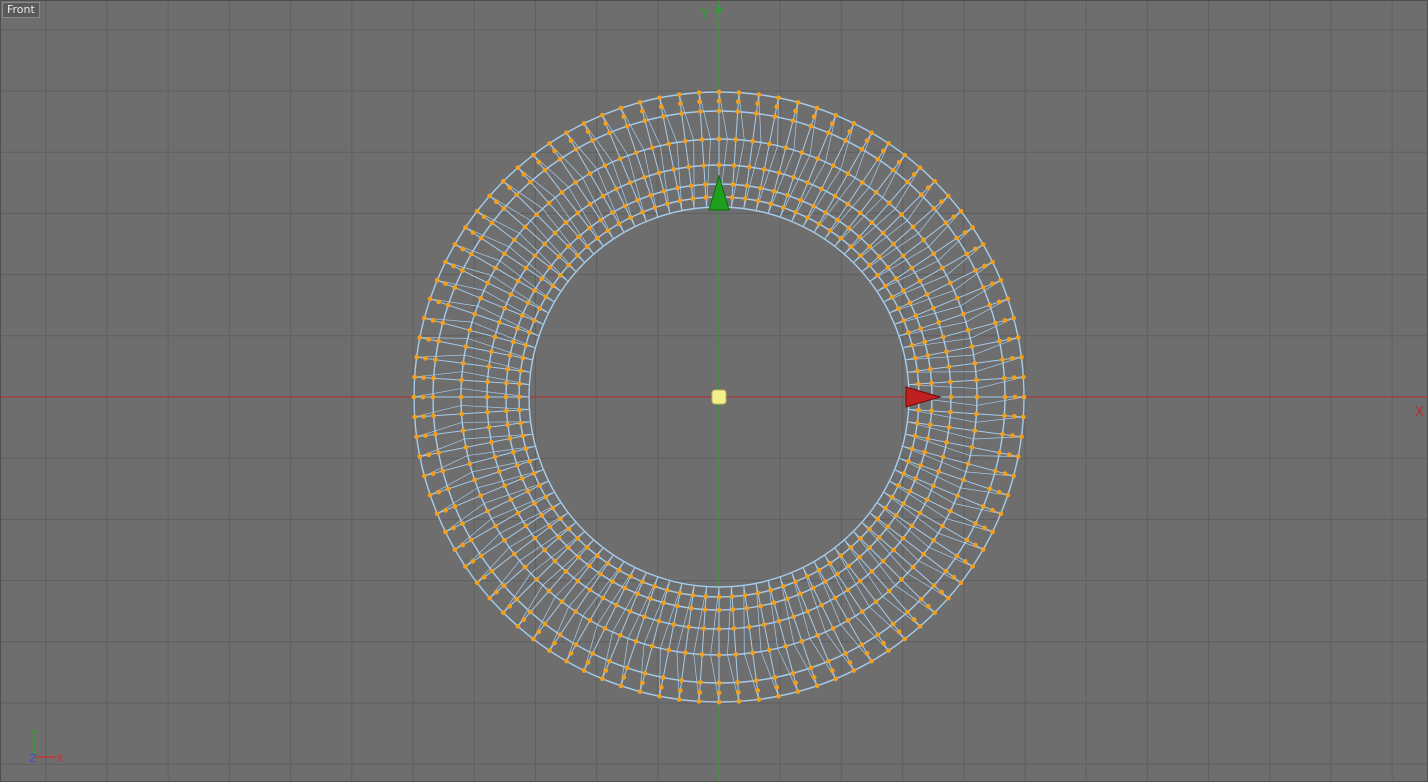 Image resolution: width=1428 pixels, height=782 pixels. I want to click on center-handle, so click(719, 397).